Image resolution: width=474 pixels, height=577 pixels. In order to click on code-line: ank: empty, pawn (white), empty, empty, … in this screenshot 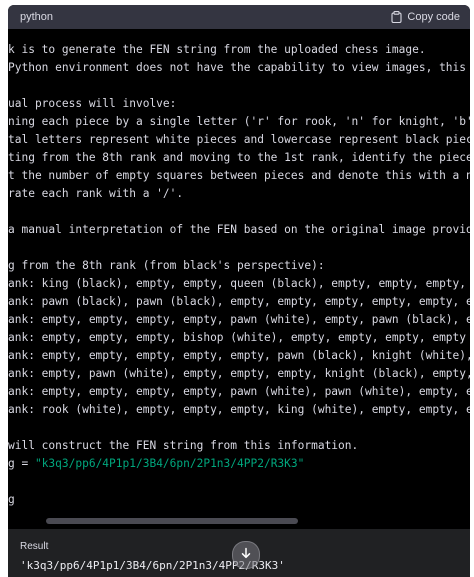, I will do `click(239, 373)`.